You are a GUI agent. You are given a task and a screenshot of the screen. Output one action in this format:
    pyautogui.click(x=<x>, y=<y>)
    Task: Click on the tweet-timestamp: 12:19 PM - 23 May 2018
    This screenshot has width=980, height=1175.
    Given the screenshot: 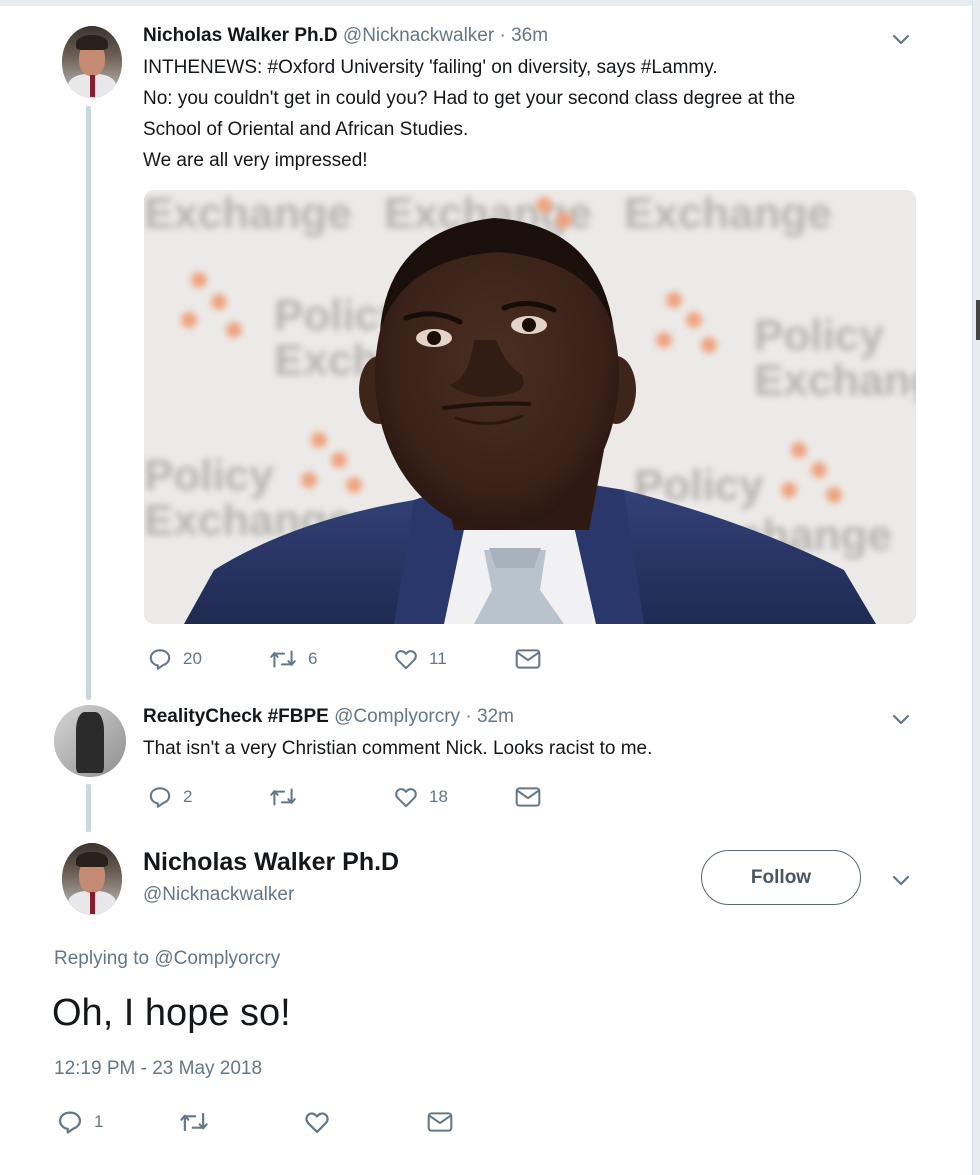 What is the action you would take?
    pyautogui.click(x=158, y=1069)
    